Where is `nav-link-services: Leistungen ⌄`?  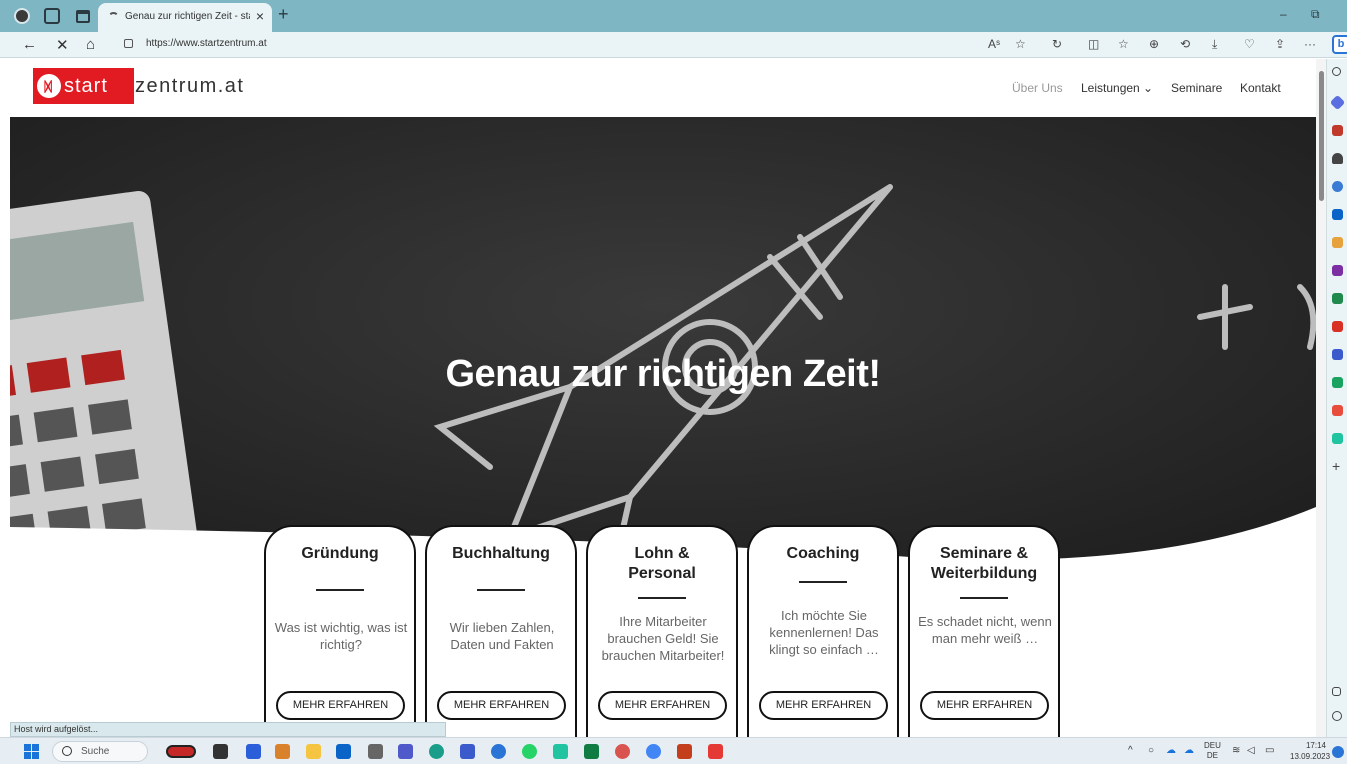
nav-link-services: Leistungen ⌄ is located at coordinates (1117, 88).